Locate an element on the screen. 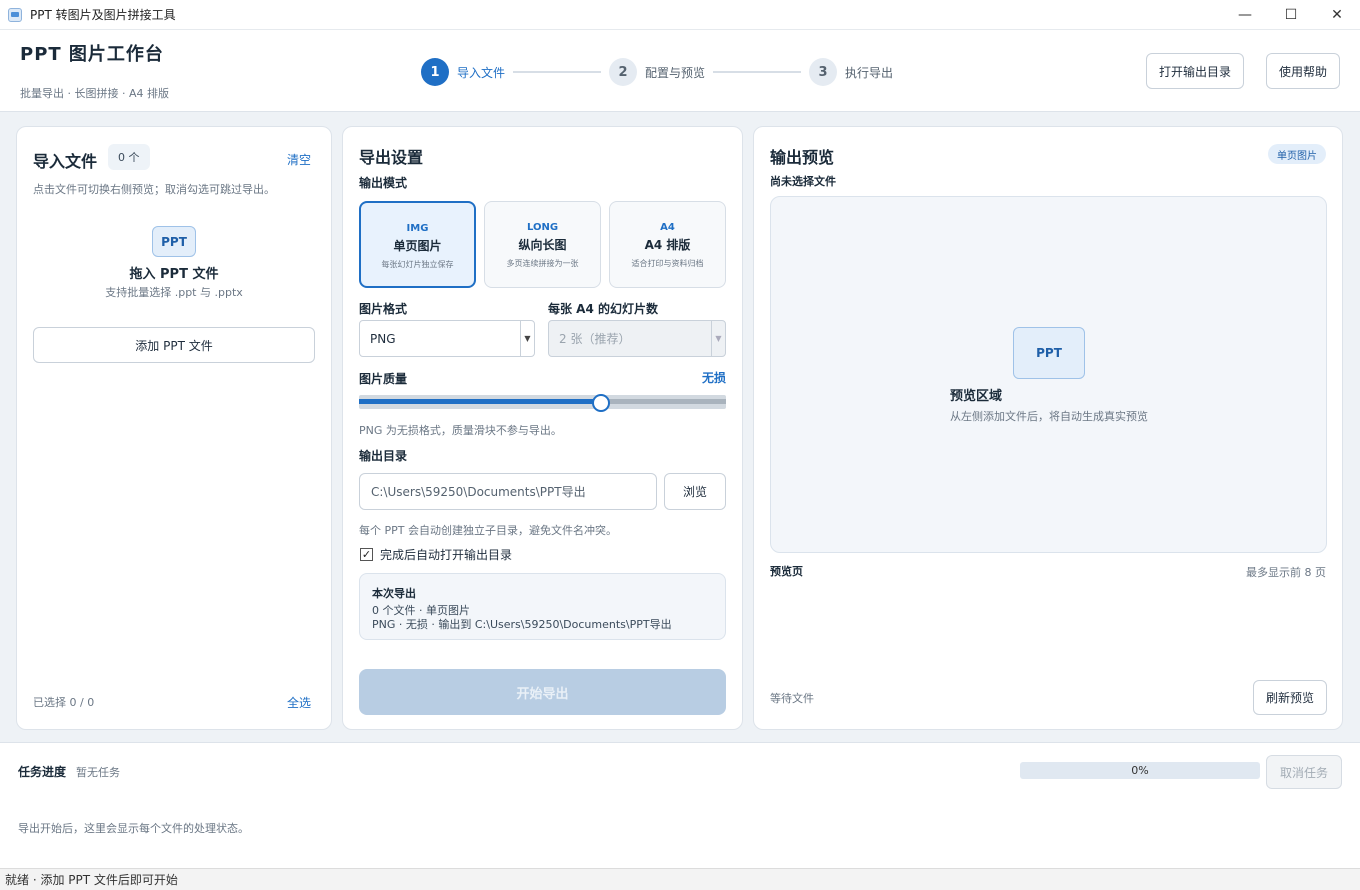  progress-text: 0% is located at coordinates (1140, 770).